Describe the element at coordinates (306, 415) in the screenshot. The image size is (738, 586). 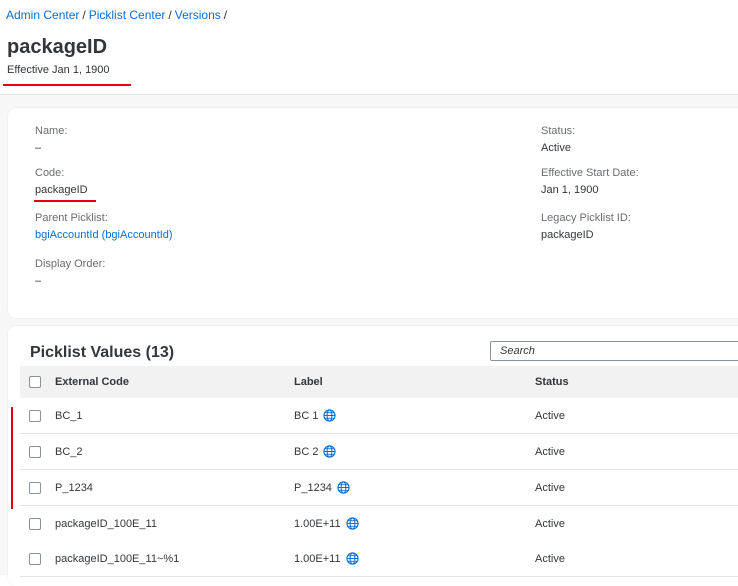
I see `row-label: BC 1` at that location.